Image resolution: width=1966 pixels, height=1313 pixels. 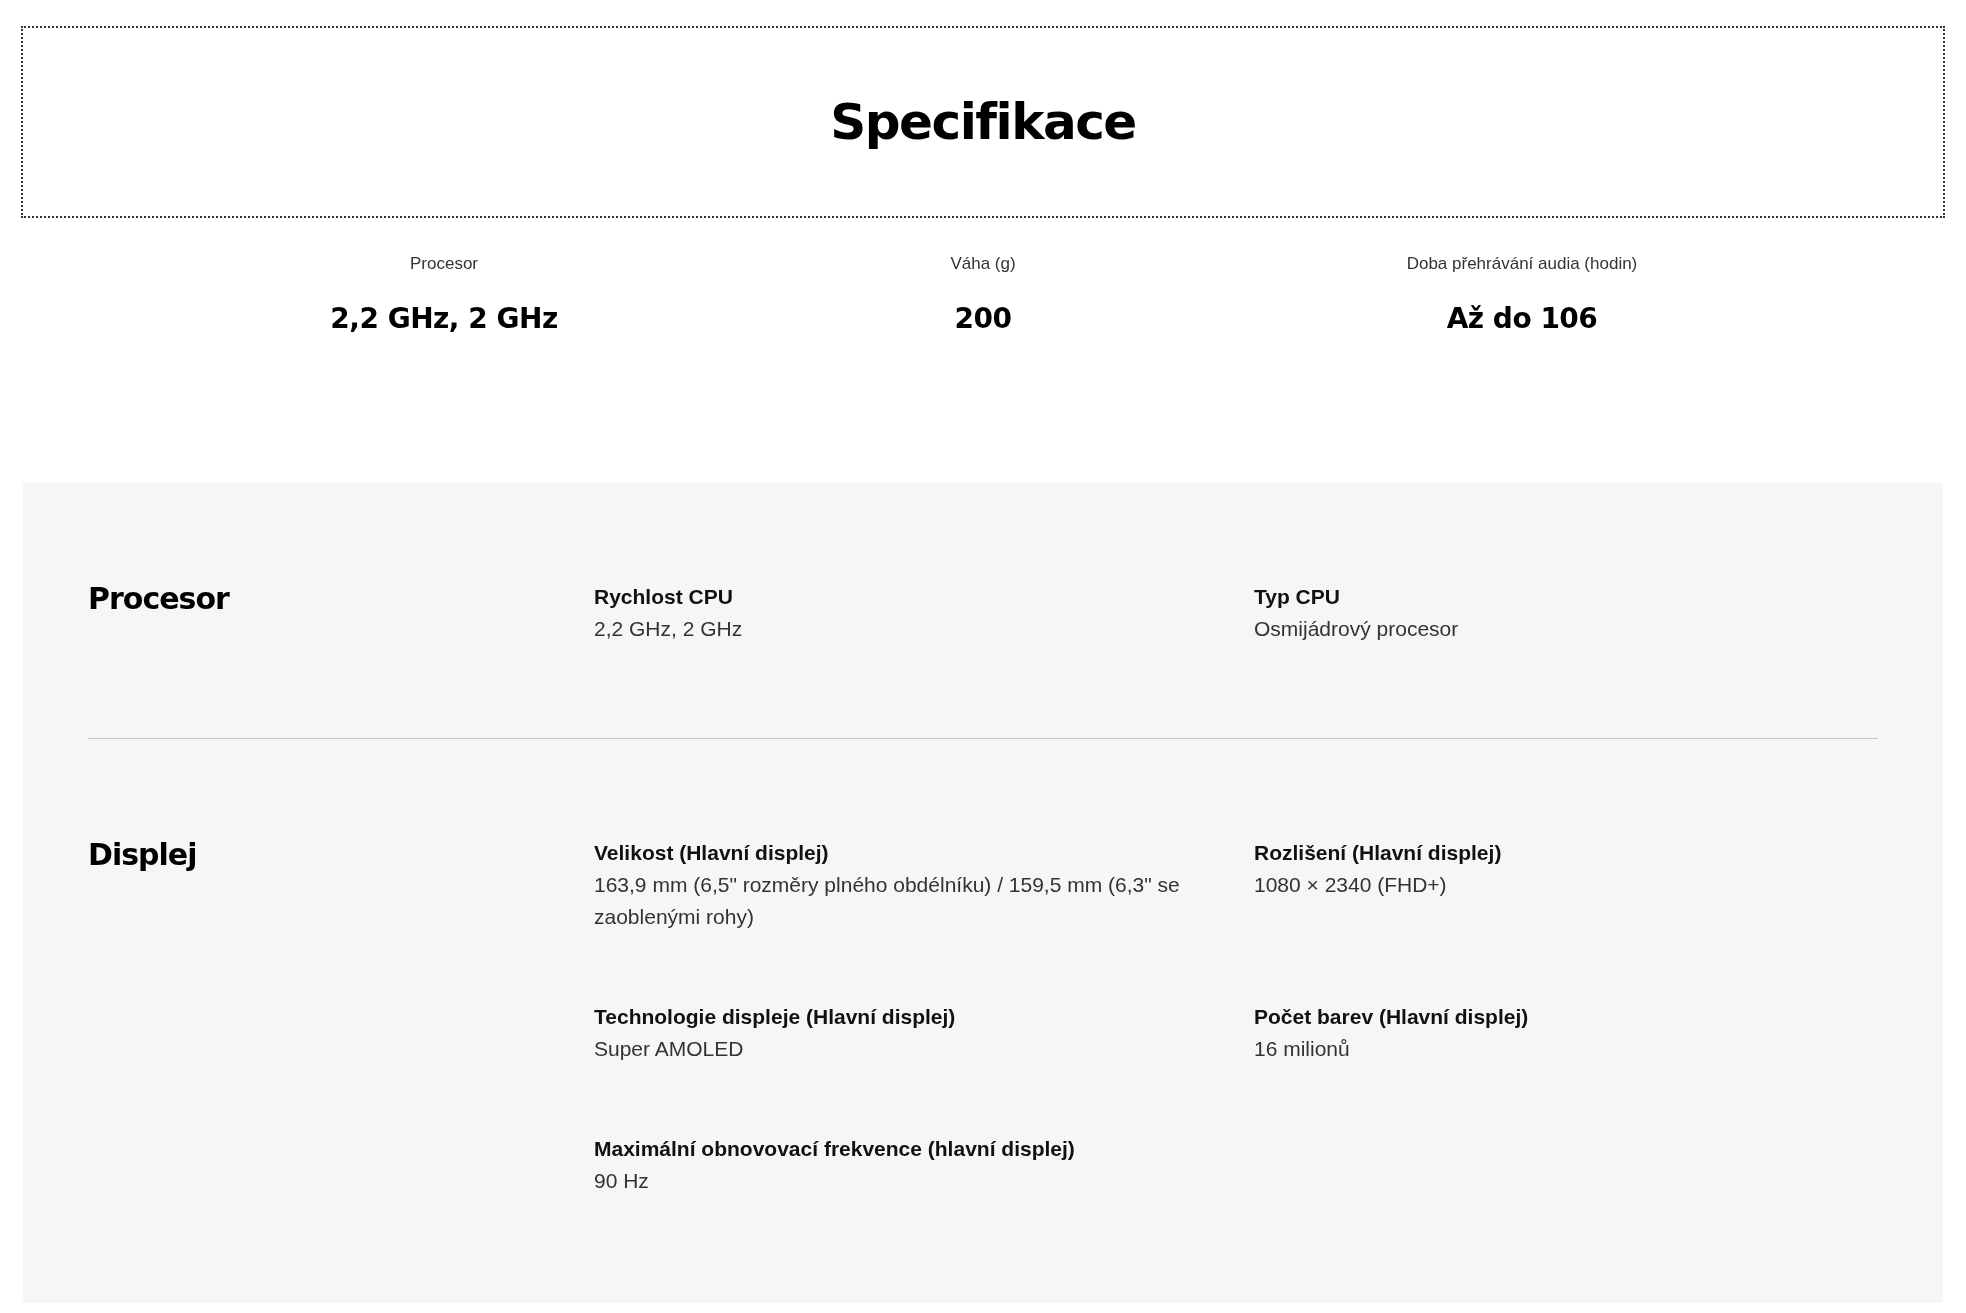 I want to click on spec-label: Počet barev (Hlavní displej), so click(x=1392, y=1017).